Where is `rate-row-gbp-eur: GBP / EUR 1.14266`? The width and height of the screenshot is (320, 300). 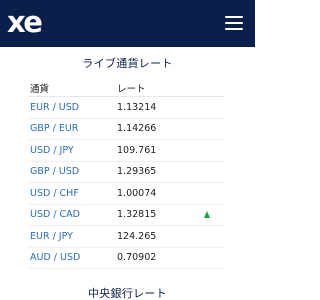
rate-row-gbp-eur: GBP / EUR 1.14266 is located at coordinates (126, 129).